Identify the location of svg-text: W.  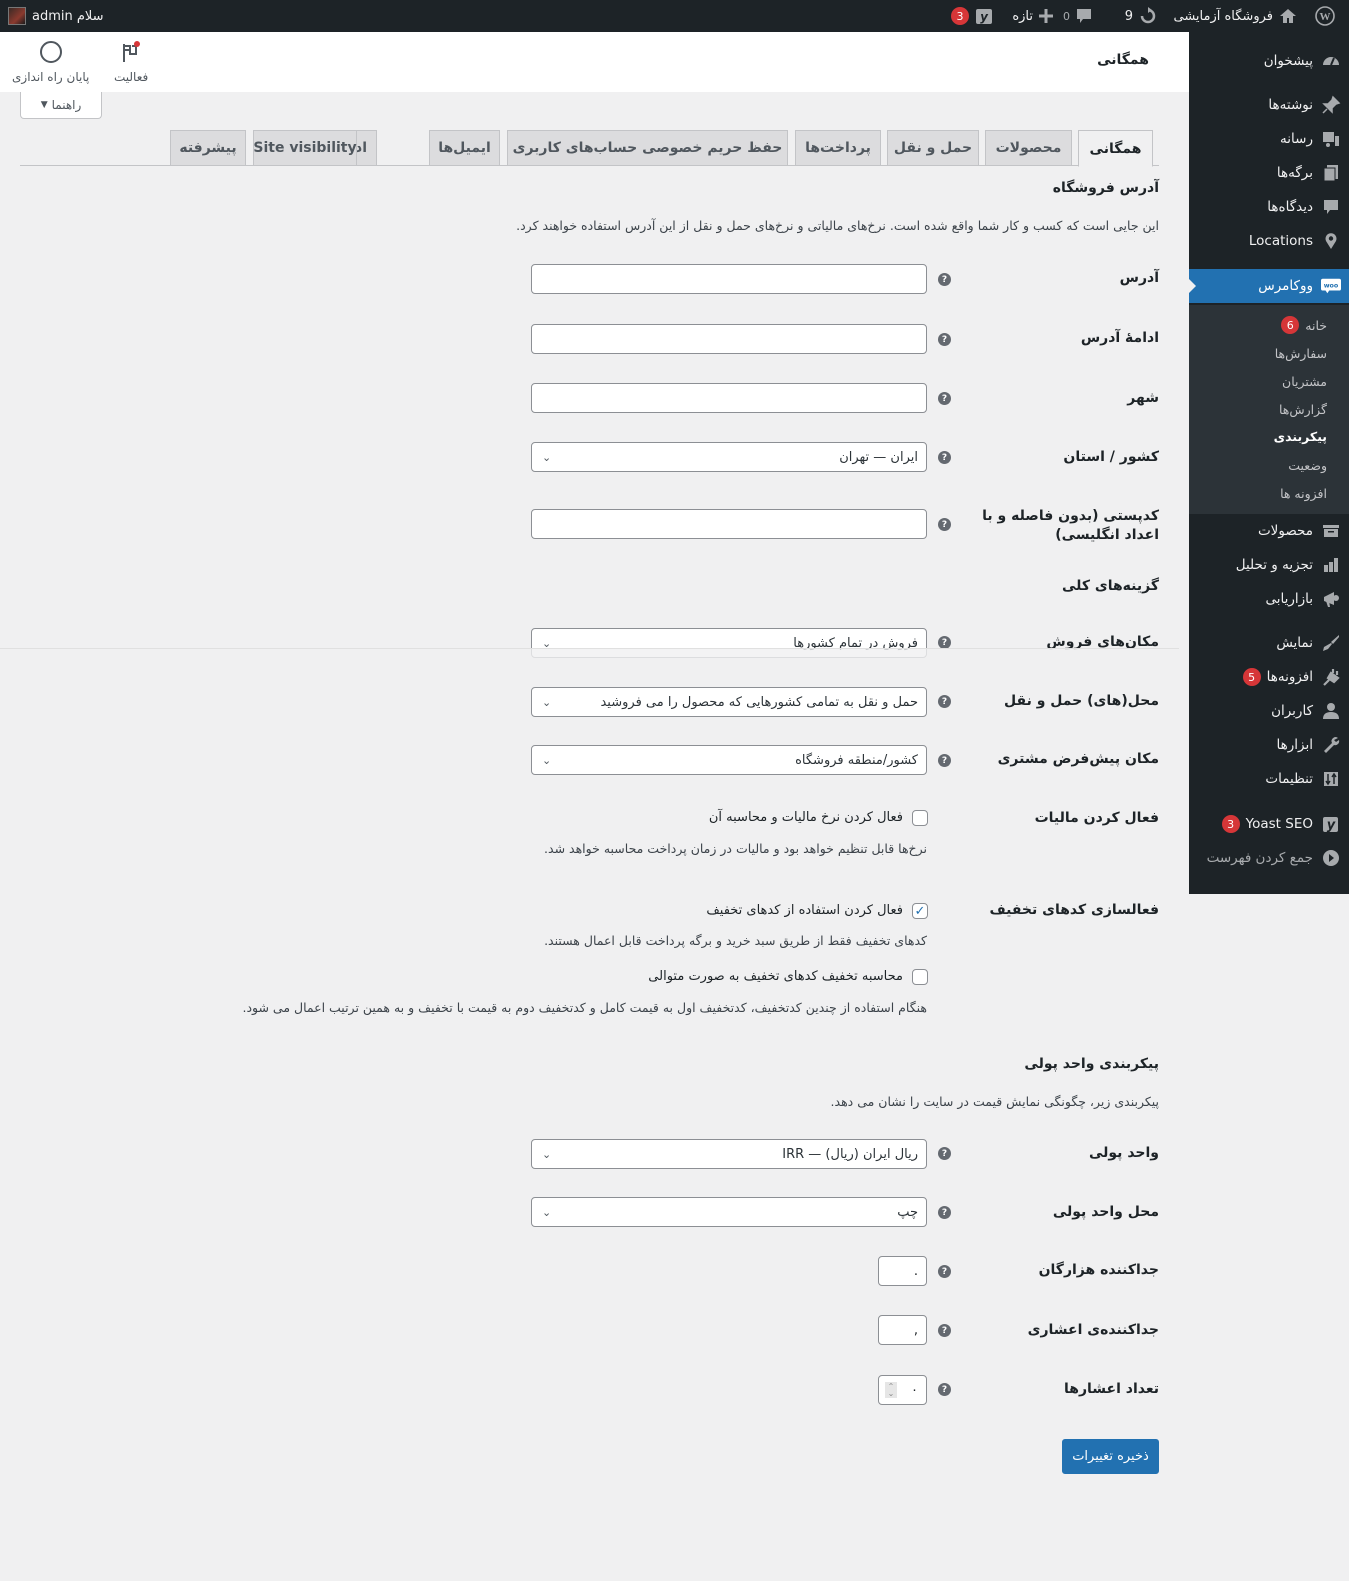
(1325, 17).